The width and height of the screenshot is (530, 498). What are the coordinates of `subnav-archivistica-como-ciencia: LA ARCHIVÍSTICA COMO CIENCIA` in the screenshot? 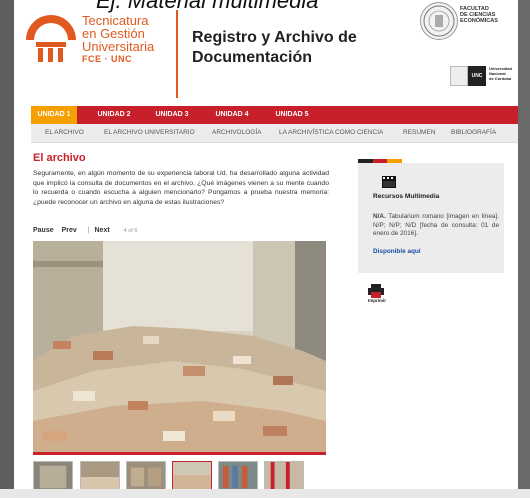 It's located at (331, 133).